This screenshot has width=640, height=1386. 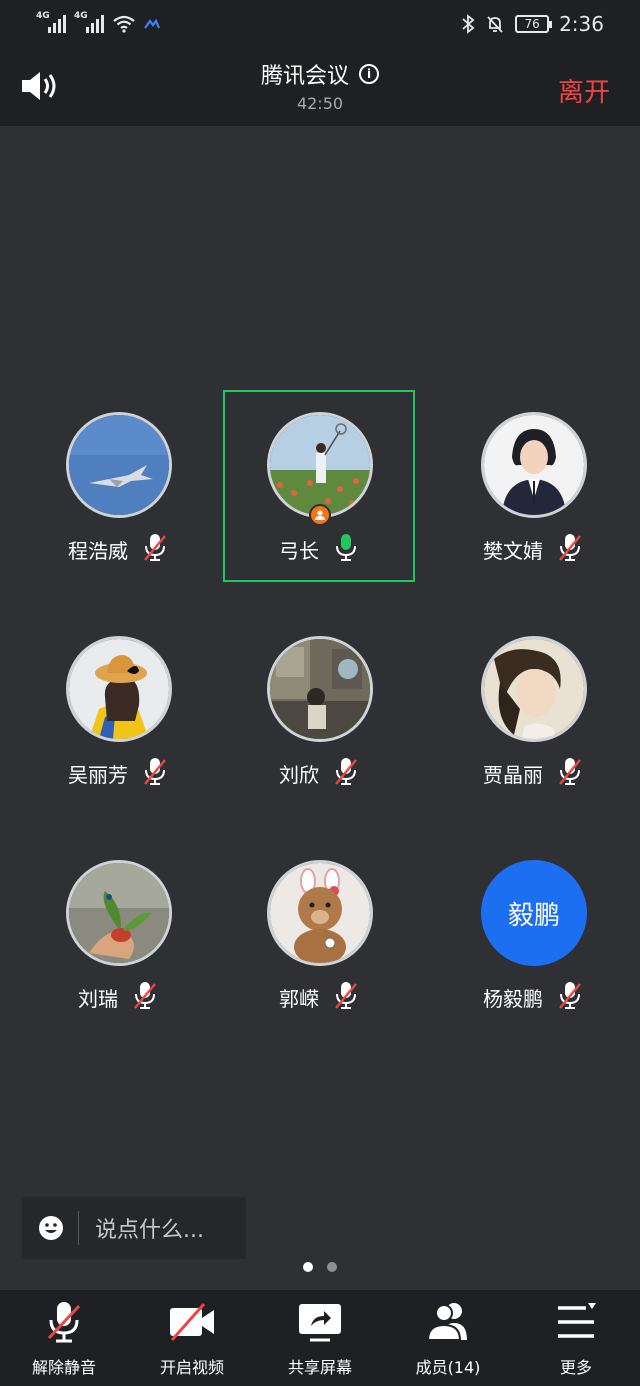 What do you see at coordinates (319, 1367) in the screenshot?
I see `share-screen-label: 共享屏幕` at bounding box center [319, 1367].